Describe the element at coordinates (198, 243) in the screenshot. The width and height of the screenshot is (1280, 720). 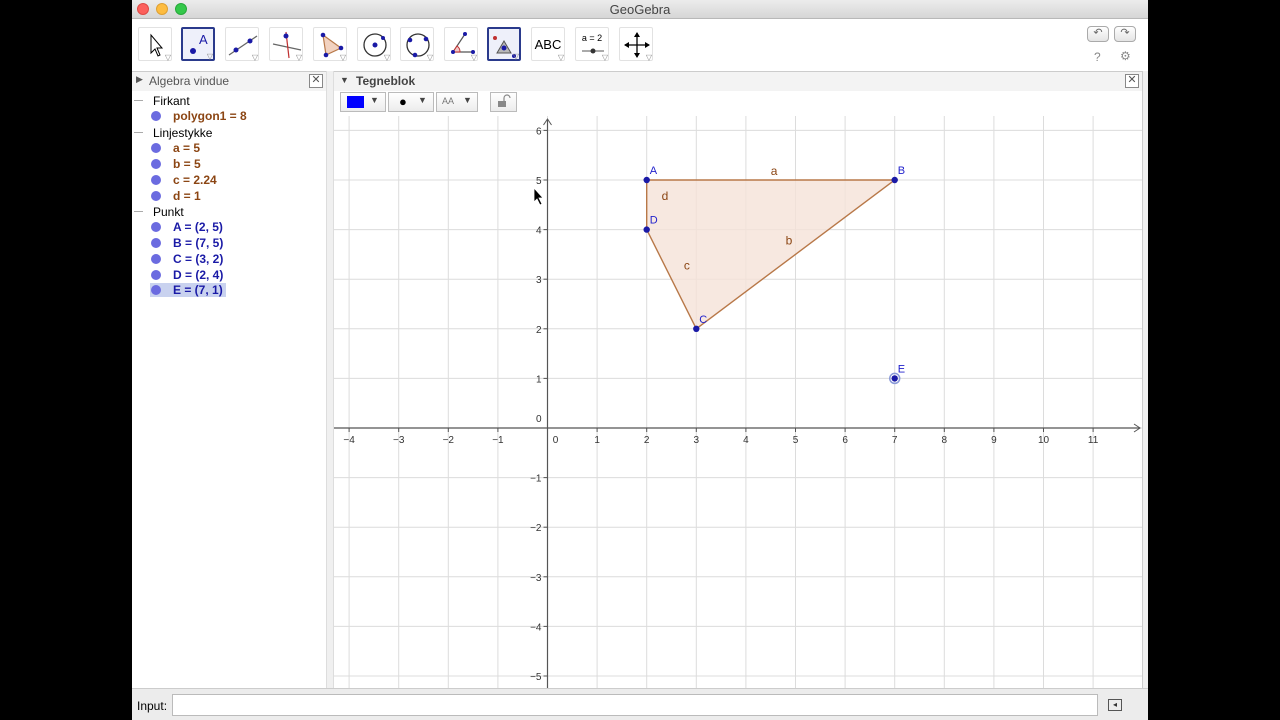
I see `algebra-item-text: B = (7, 5)` at that location.